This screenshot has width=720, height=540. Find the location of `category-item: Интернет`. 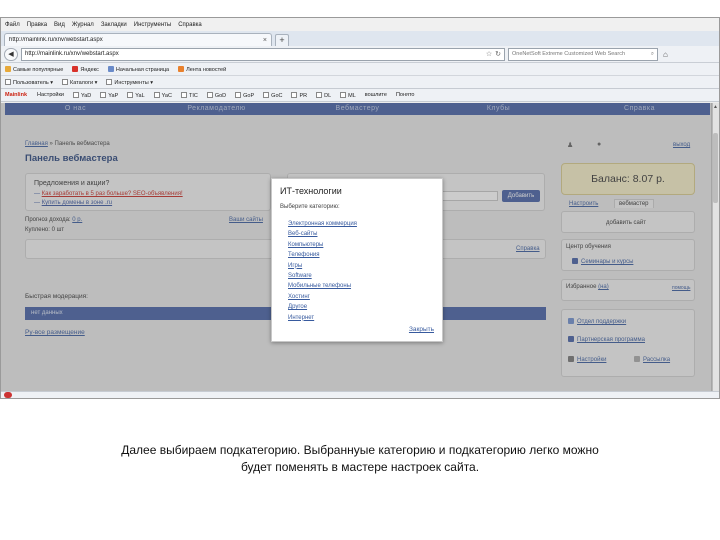

category-item: Интернет is located at coordinates (322, 318).